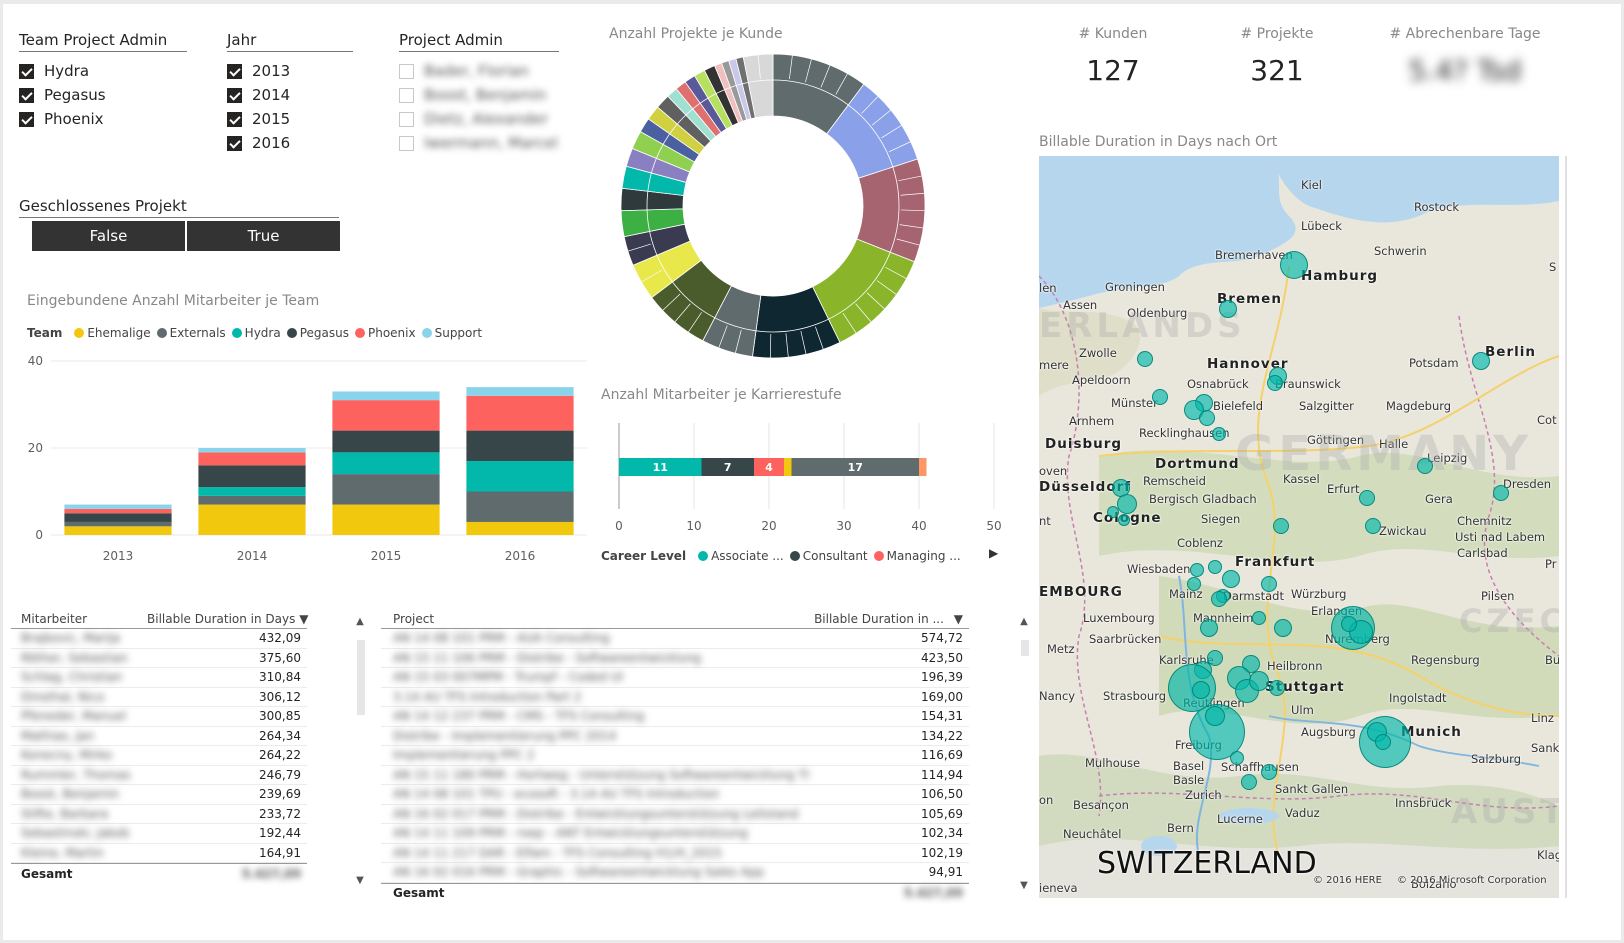  I want to click on table-row: Brajkovic, Marija 432,09, so click(159, 639).